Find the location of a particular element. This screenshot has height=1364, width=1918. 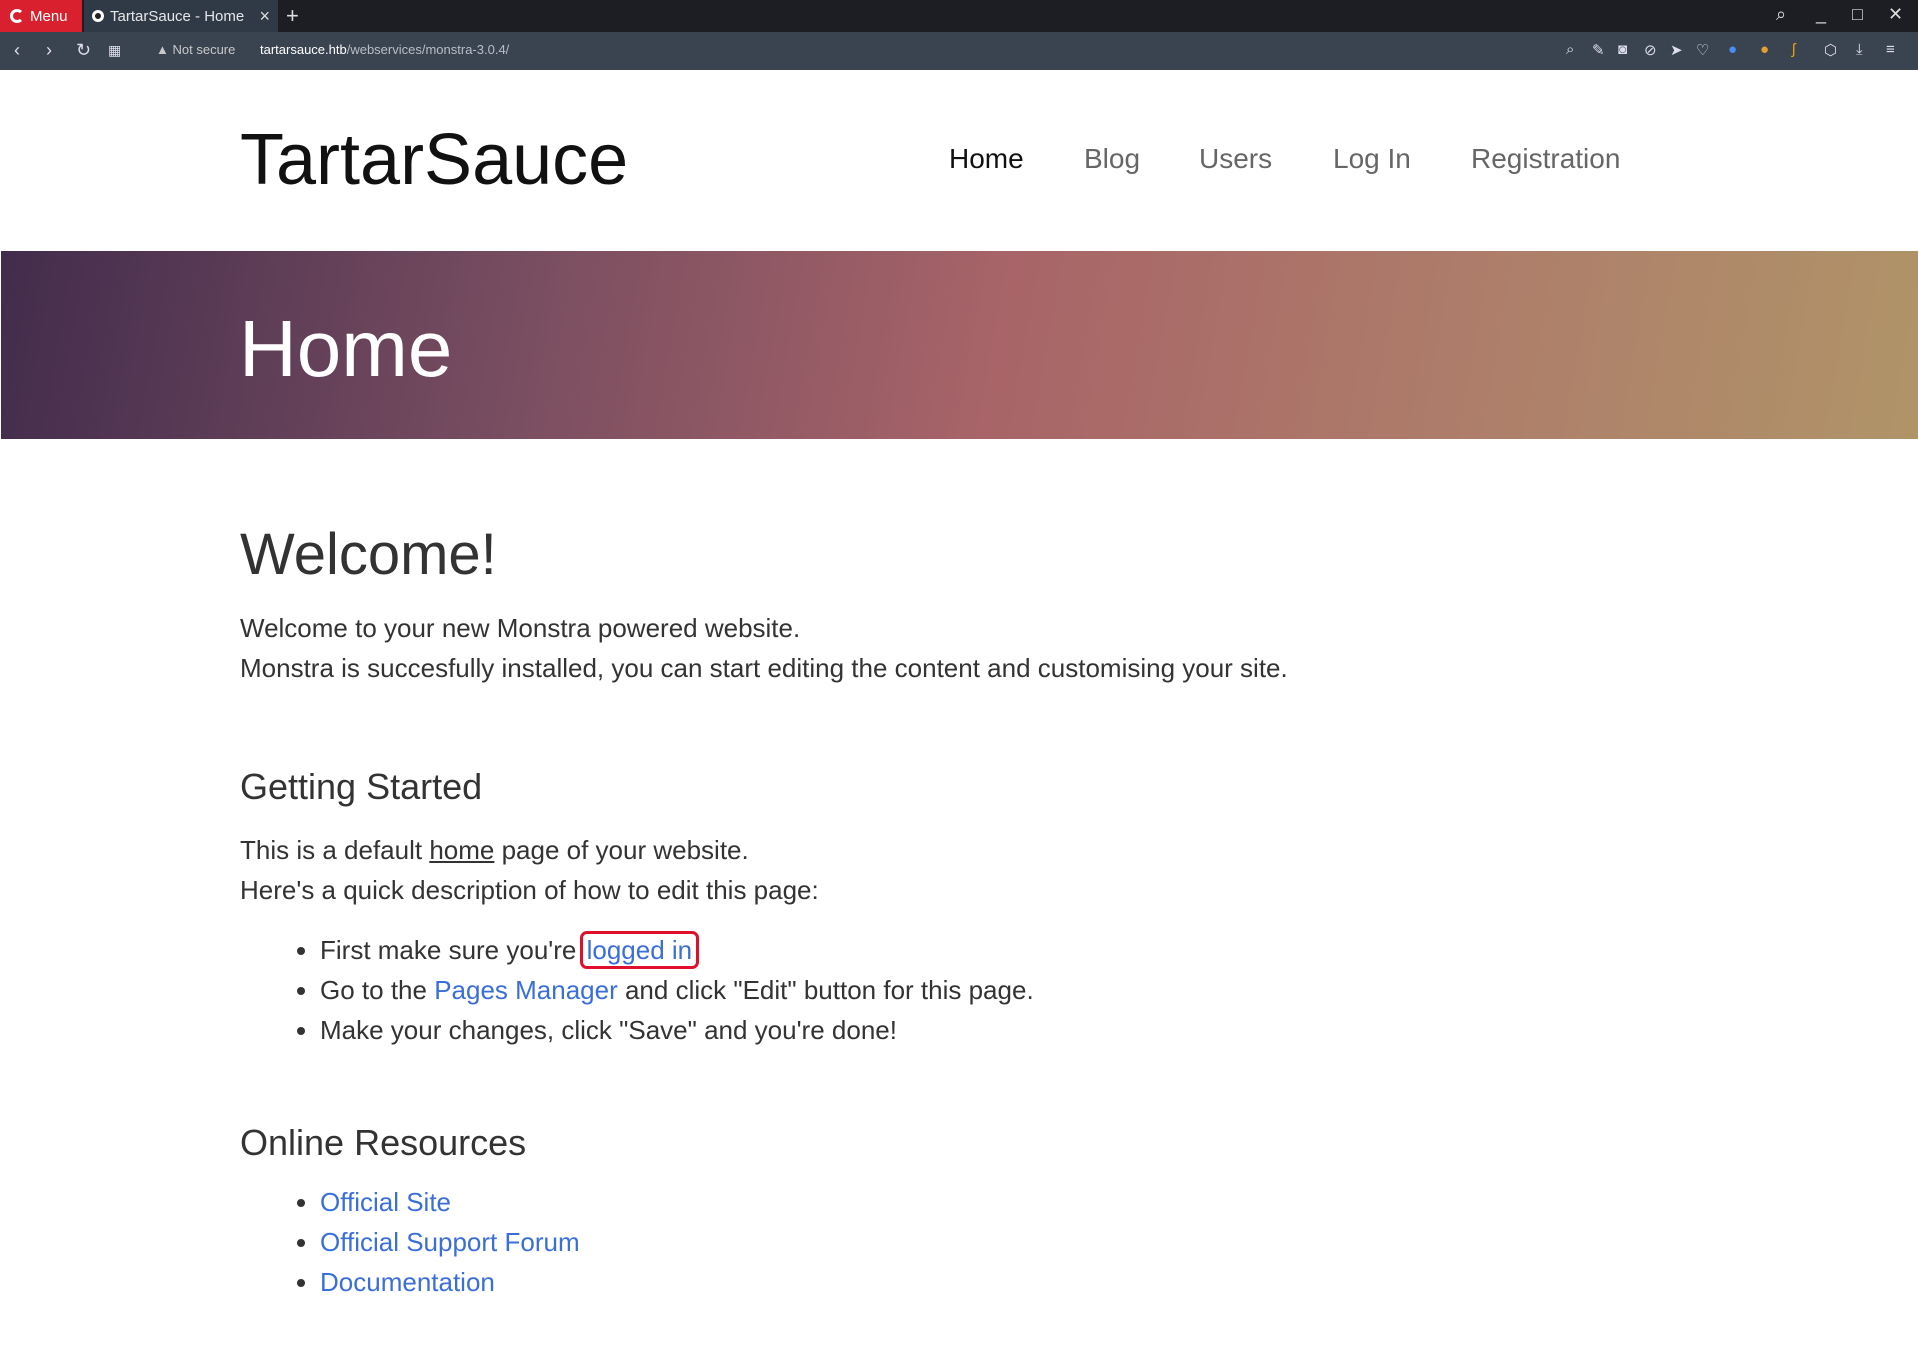

list-item: Official Site is located at coordinates (1000, 1202).